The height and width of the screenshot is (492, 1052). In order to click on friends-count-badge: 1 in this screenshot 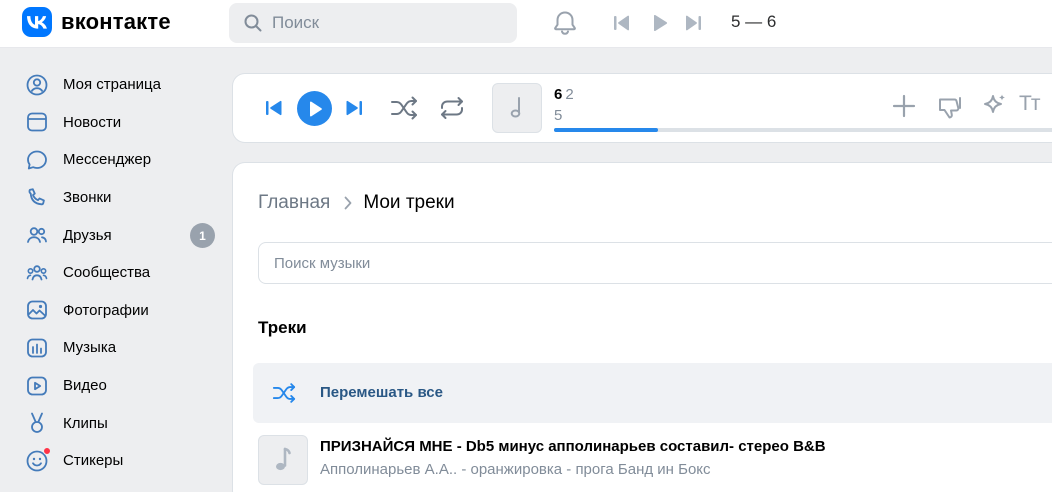, I will do `click(202, 236)`.